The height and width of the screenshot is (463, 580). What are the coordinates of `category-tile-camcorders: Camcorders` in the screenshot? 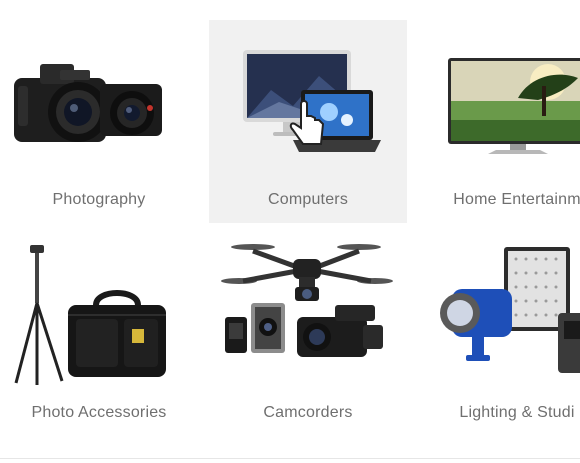 It's located at (308, 334).